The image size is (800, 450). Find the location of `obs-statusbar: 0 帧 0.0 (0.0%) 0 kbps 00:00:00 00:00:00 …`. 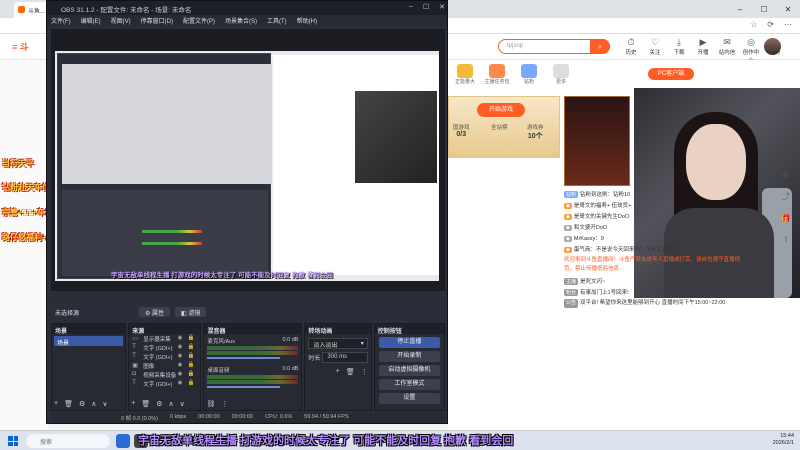

obs-statusbar: 0 帧 0.0 (0.0%) 0 kbps 00:00:00 00:00:00 … is located at coordinates (248, 418).